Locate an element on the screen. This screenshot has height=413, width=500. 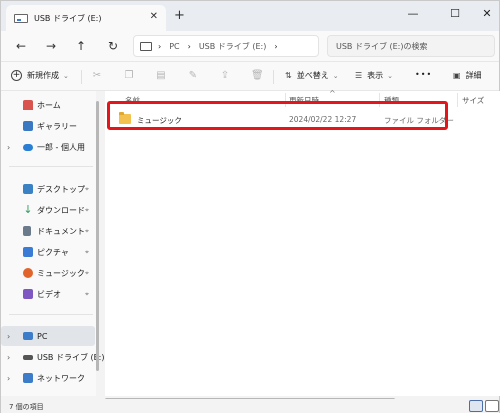
sidebar-item-usb-drive: › USB ドライブ (E:) is located at coordinates (53, 357).